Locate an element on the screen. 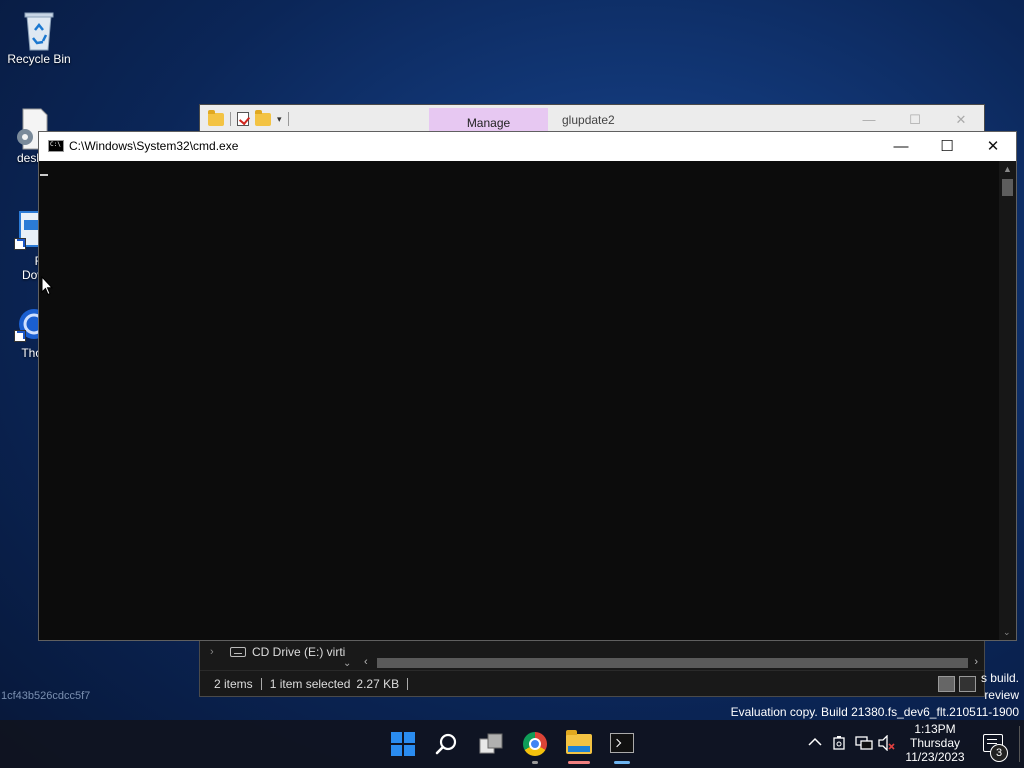  nav-item-cd-drive: › CD Drive (E:) virti is located at coordinates (277, 652).